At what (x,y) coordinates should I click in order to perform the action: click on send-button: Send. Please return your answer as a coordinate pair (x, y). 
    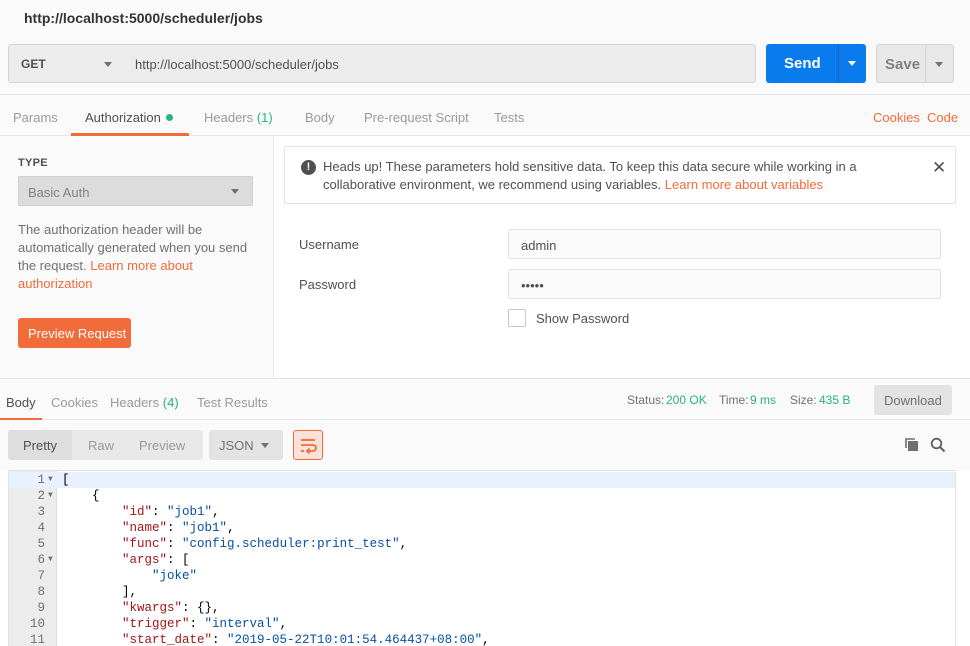
    Looking at the image, I should click on (802, 63).